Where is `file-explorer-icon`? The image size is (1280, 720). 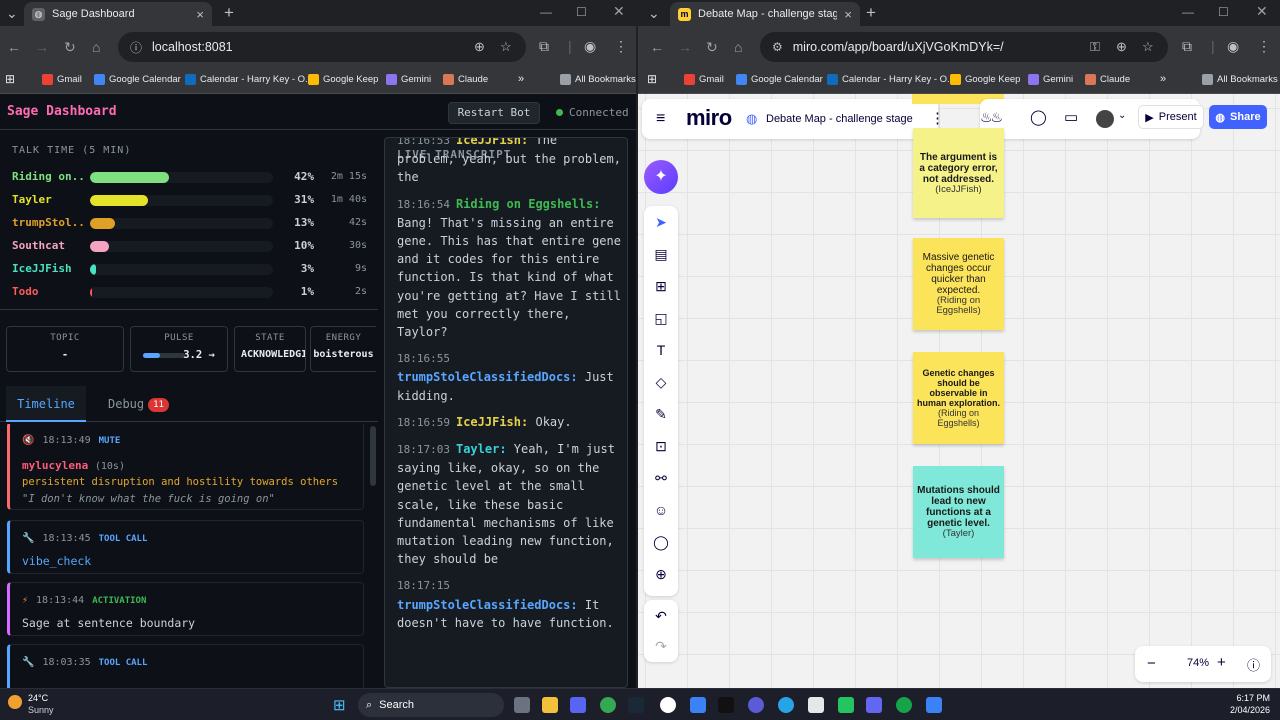 file-explorer-icon is located at coordinates (550, 705).